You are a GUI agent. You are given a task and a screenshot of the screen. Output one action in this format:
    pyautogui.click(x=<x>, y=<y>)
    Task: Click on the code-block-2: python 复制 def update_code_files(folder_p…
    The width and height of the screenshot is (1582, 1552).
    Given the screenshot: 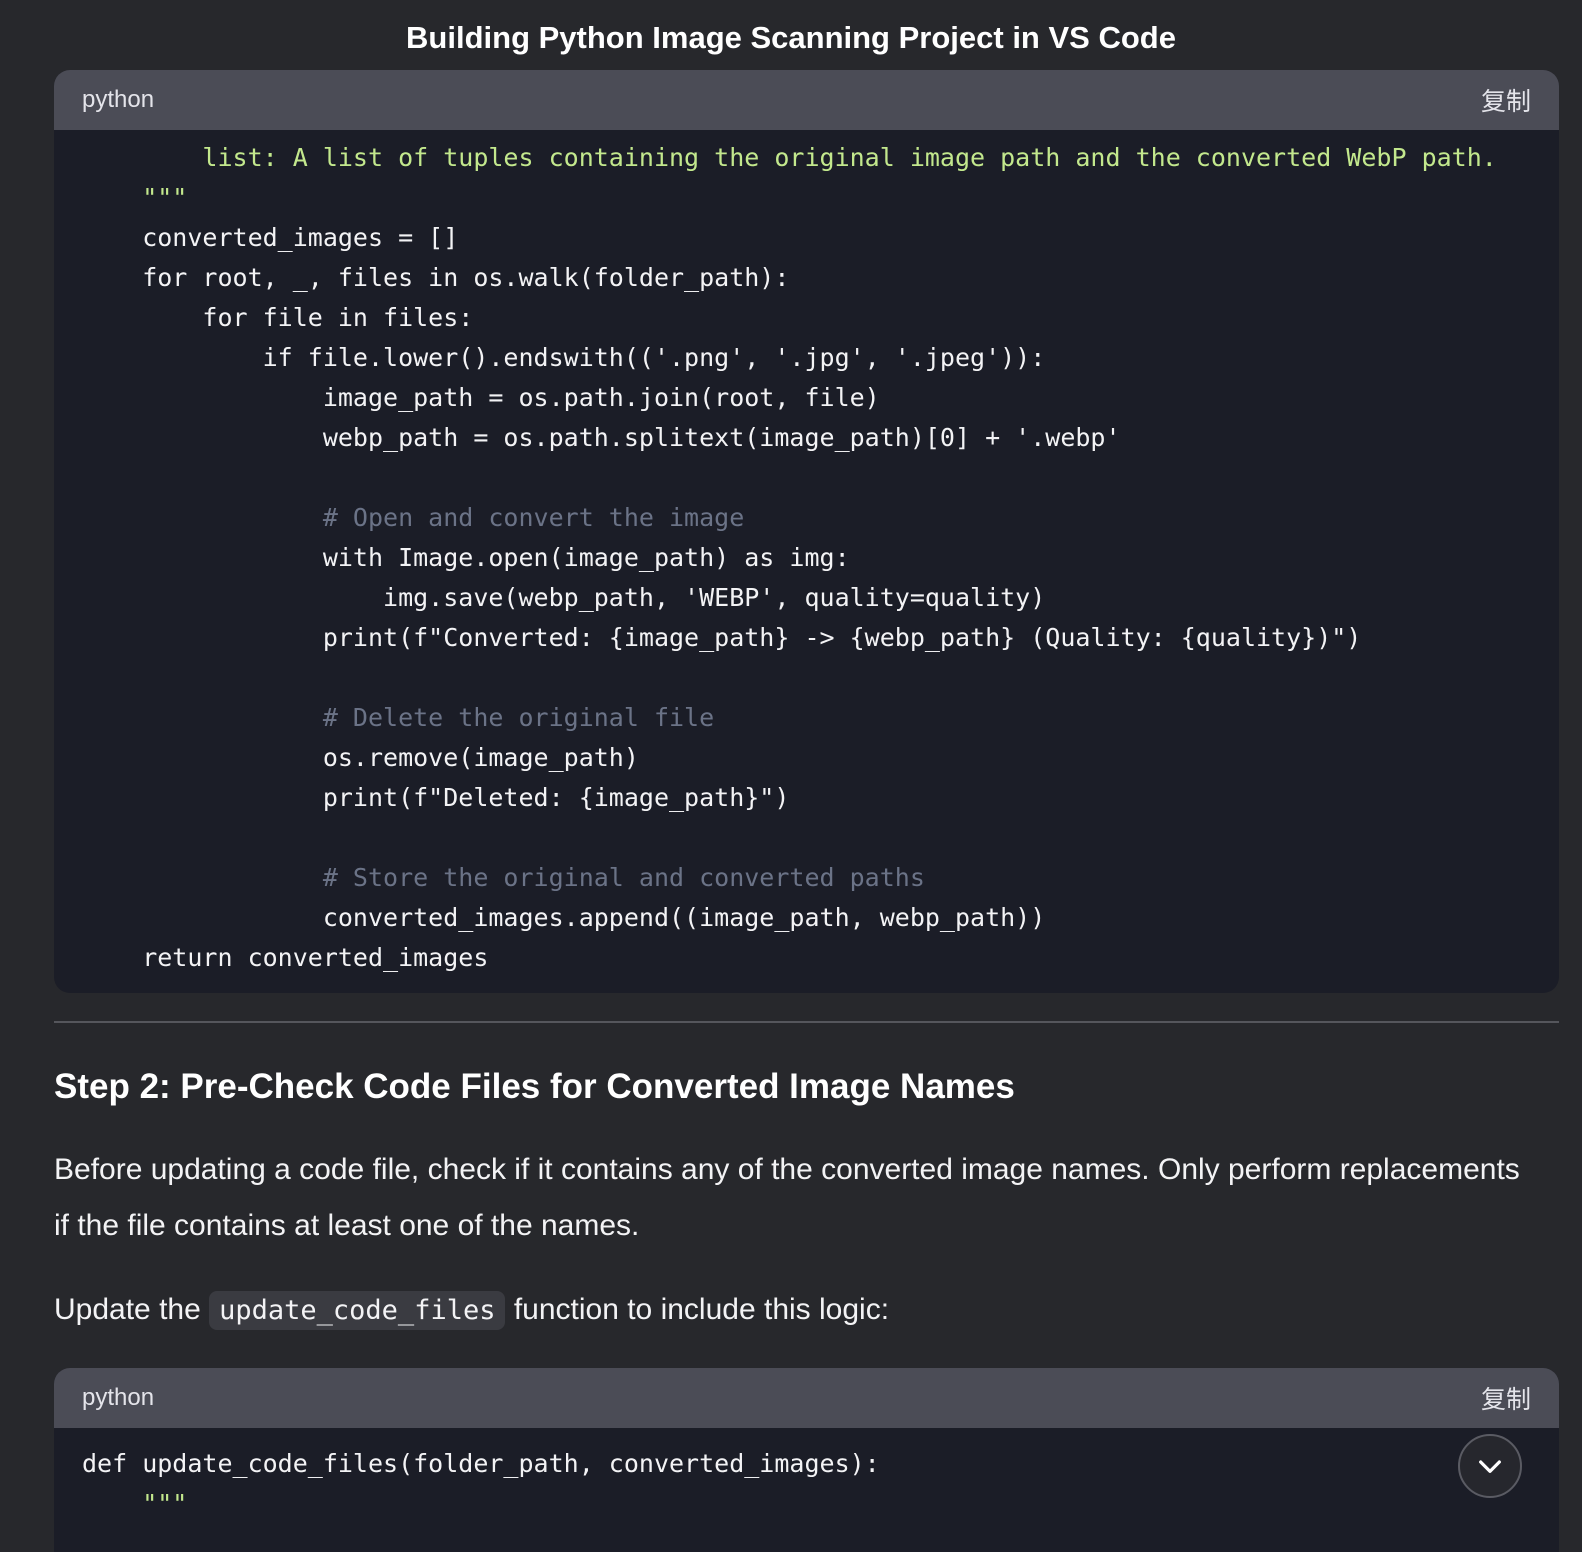 What is the action you would take?
    pyautogui.click(x=806, y=1460)
    